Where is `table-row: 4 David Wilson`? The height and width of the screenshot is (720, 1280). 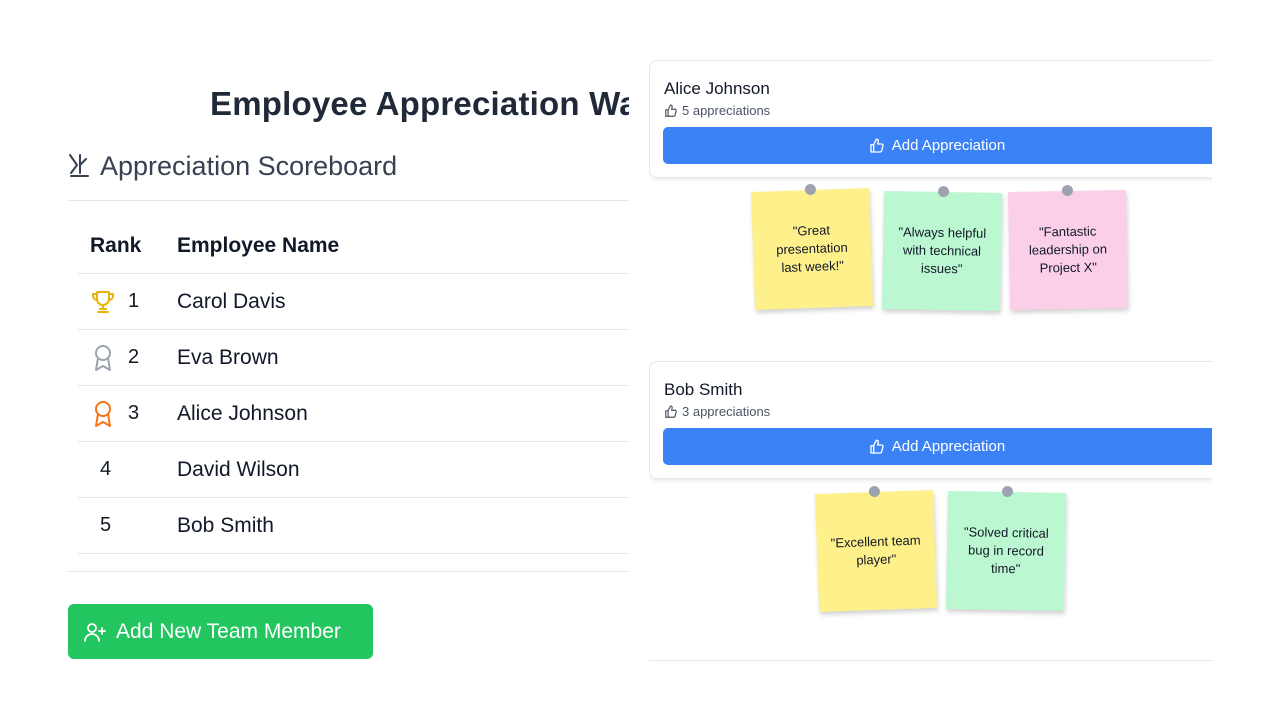 table-row: 4 David Wilson is located at coordinates (353, 470).